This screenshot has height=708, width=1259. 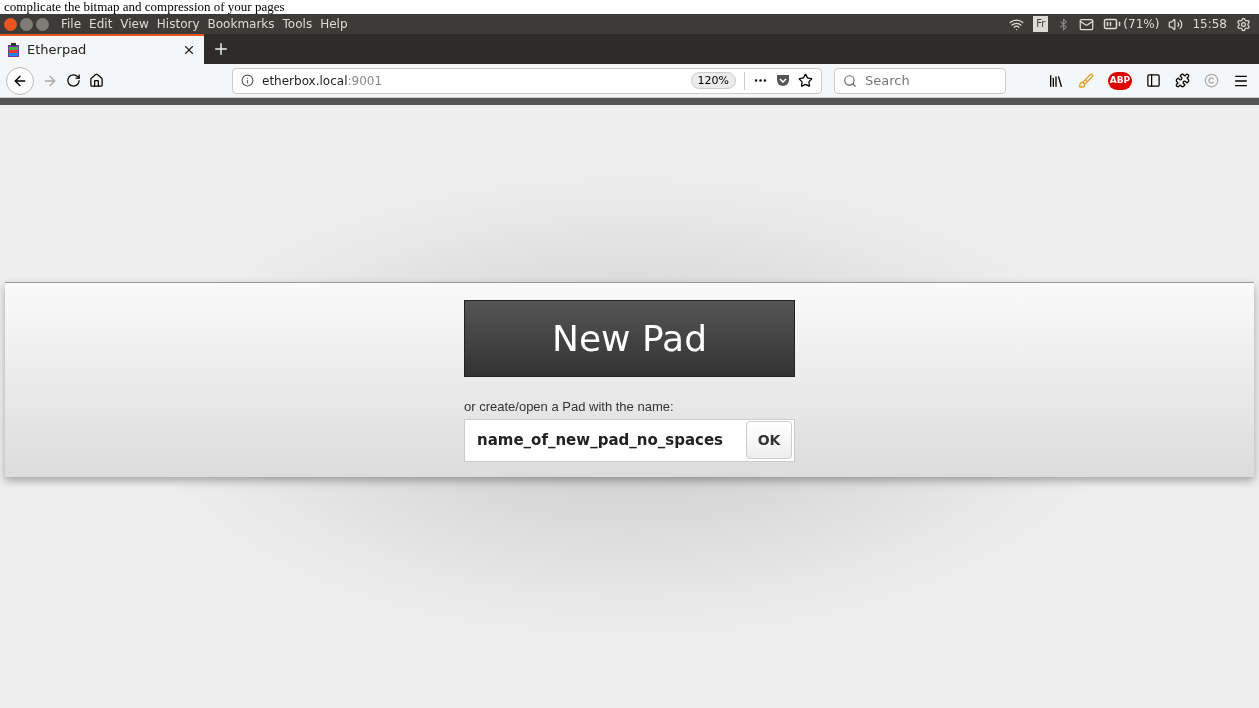 What do you see at coordinates (247, 80) in the screenshot?
I see `info-icon` at bounding box center [247, 80].